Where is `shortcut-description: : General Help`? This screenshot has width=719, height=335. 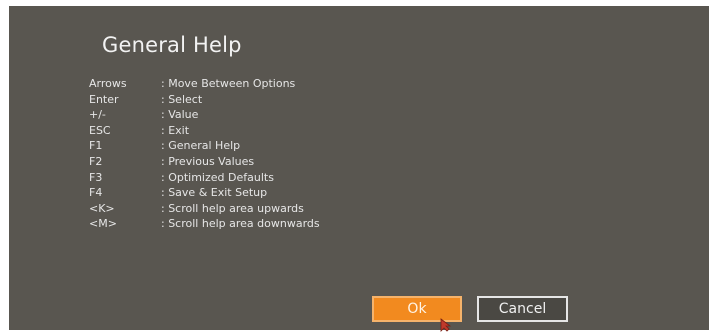
shortcut-description: : General Help is located at coordinates (201, 146).